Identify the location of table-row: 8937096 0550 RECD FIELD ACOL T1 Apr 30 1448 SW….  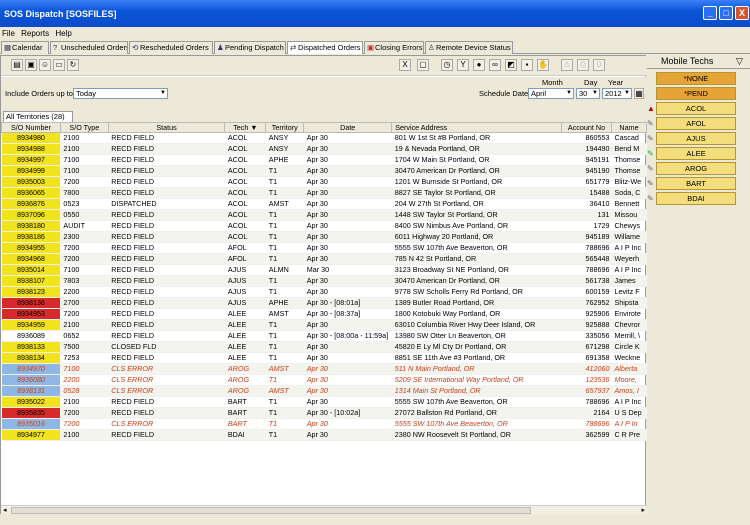
(324, 215).